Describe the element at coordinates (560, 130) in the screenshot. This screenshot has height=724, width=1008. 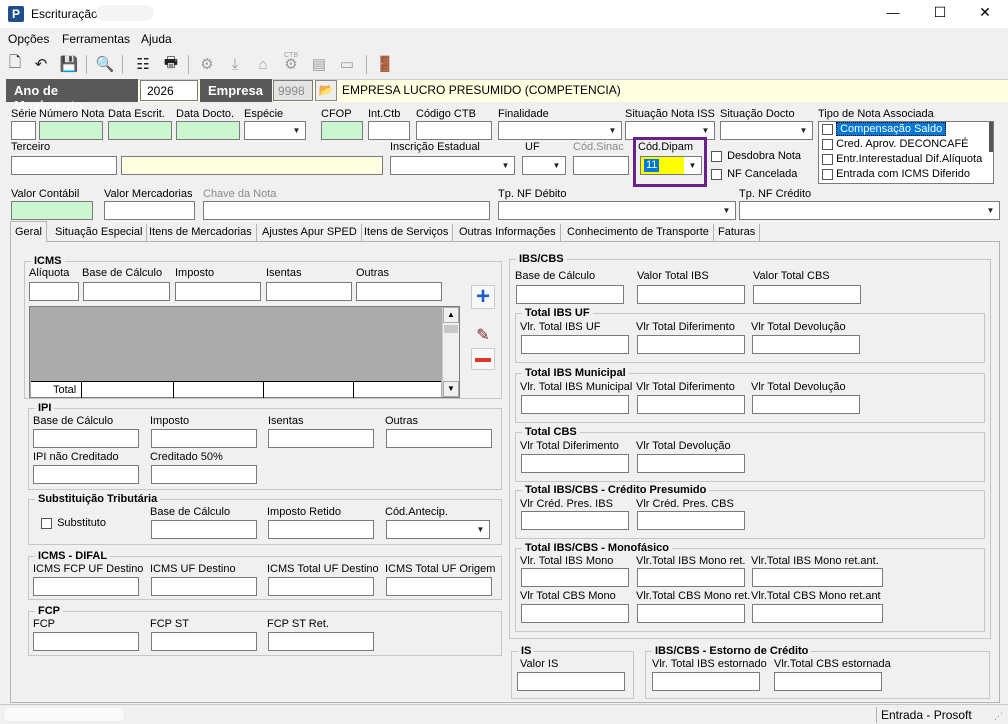
I see `finalidade-select: ▼` at that location.